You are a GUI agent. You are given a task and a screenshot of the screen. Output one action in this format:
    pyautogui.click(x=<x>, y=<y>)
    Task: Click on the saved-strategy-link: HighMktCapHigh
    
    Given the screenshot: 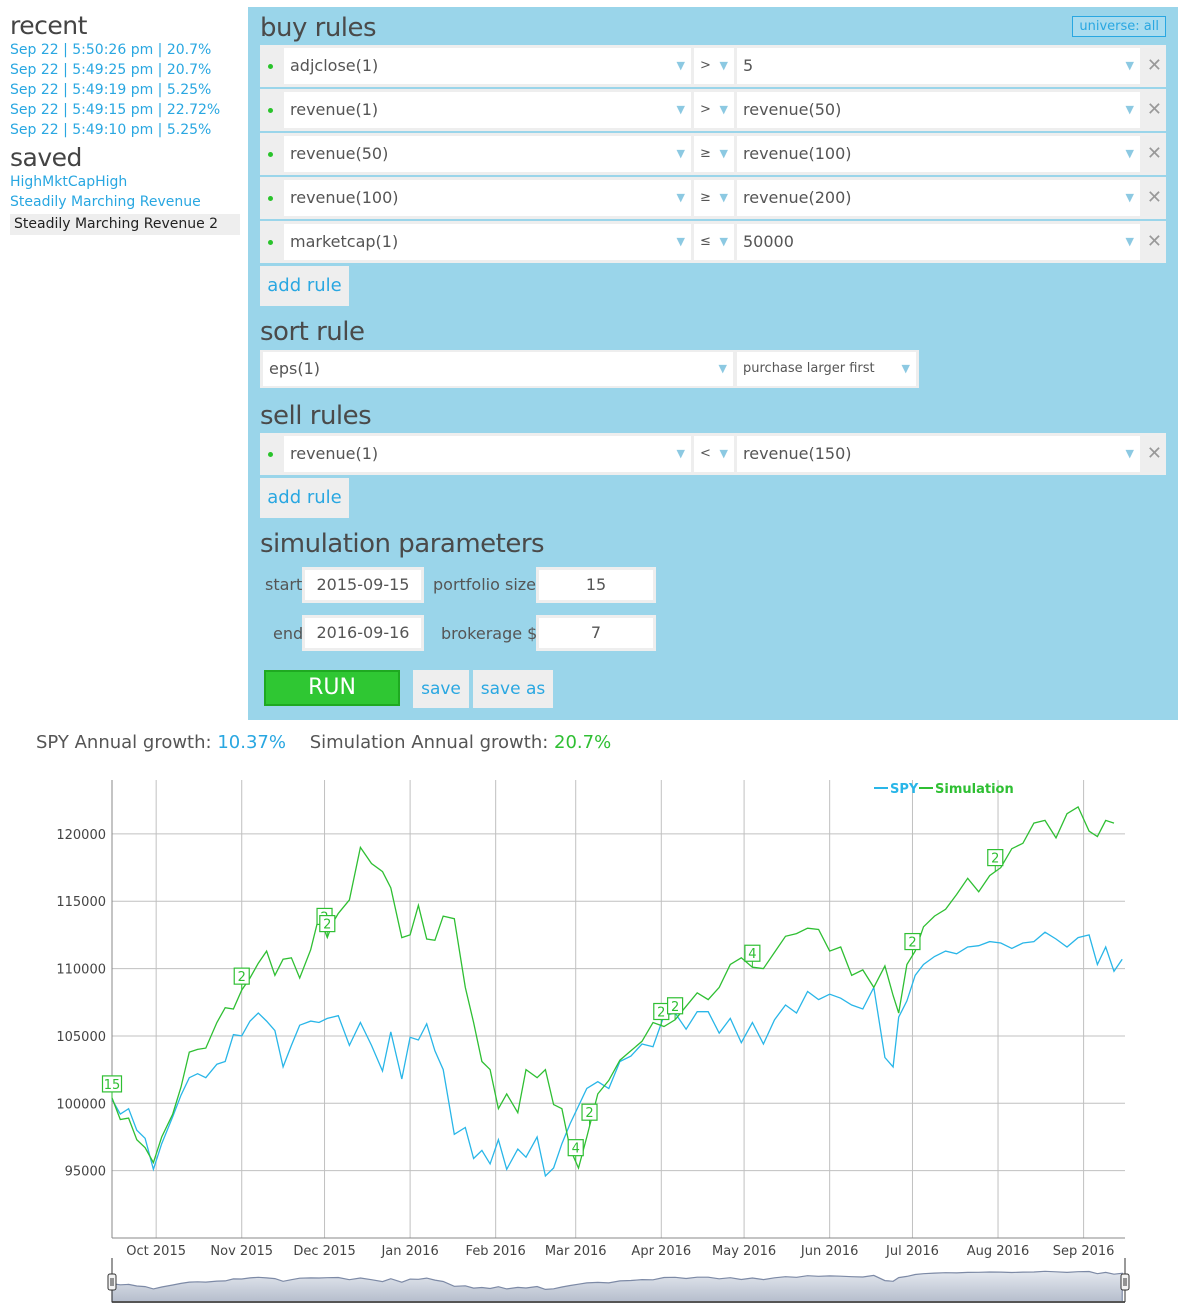 What is the action you would take?
    pyautogui.click(x=124, y=182)
    